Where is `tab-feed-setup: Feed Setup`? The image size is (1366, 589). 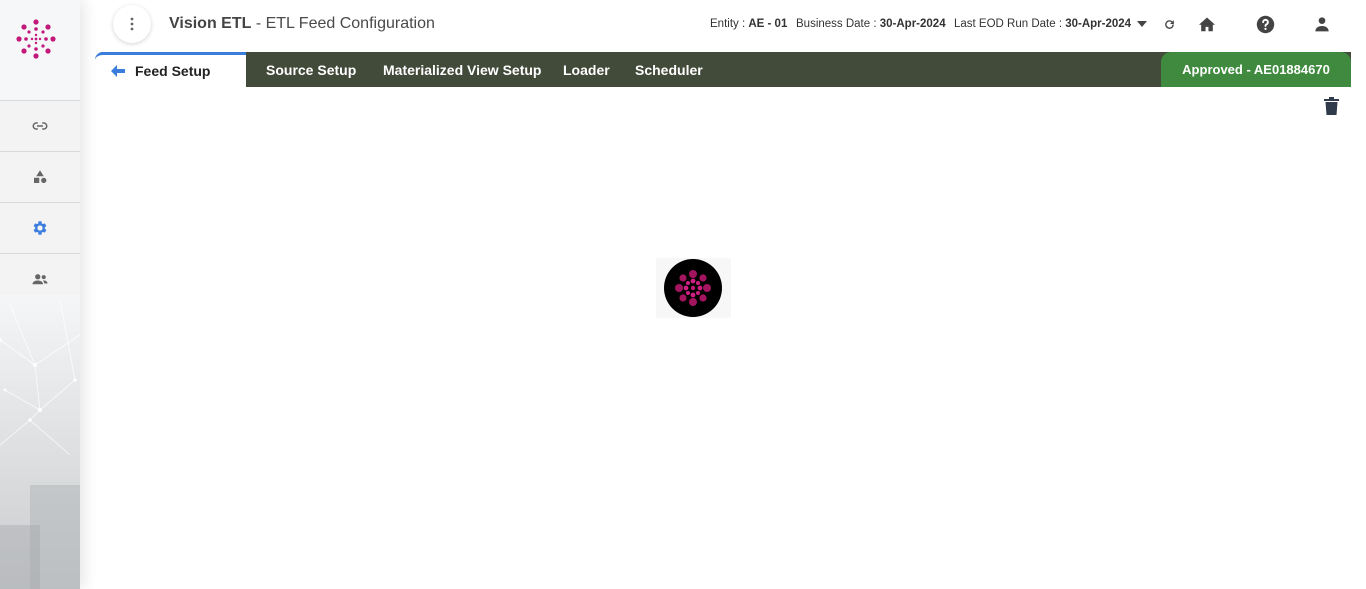
tab-feed-setup: Feed Setup is located at coordinates (170, 69).